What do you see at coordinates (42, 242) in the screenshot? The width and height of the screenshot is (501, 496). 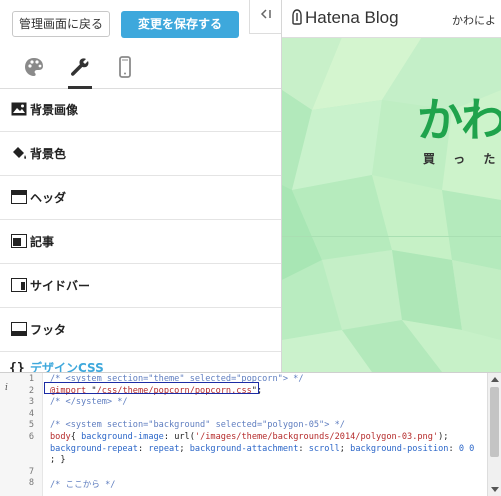 I see `menu-item-label: 記事` at bounding box center [42, 242].